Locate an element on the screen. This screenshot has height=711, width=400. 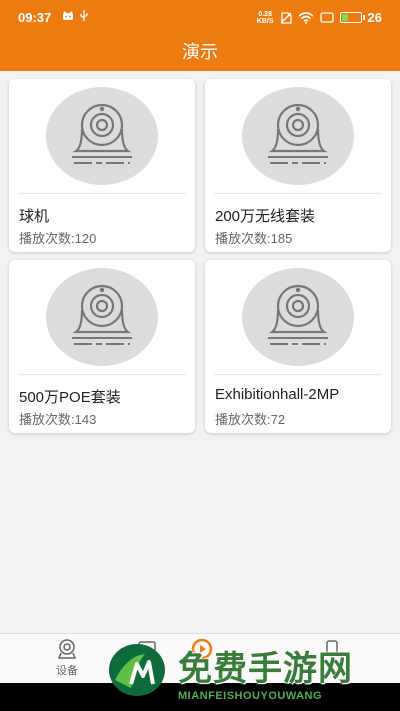
play-count: 播放次数:120 is located at coordinates (58, 238).